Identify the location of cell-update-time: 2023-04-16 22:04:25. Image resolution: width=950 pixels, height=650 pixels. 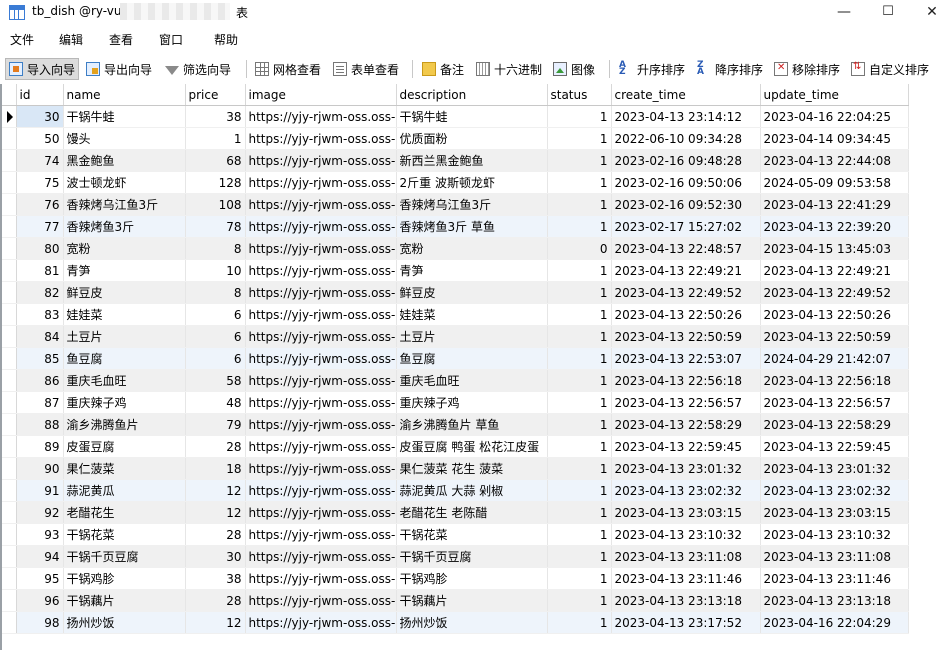
(834, 116).